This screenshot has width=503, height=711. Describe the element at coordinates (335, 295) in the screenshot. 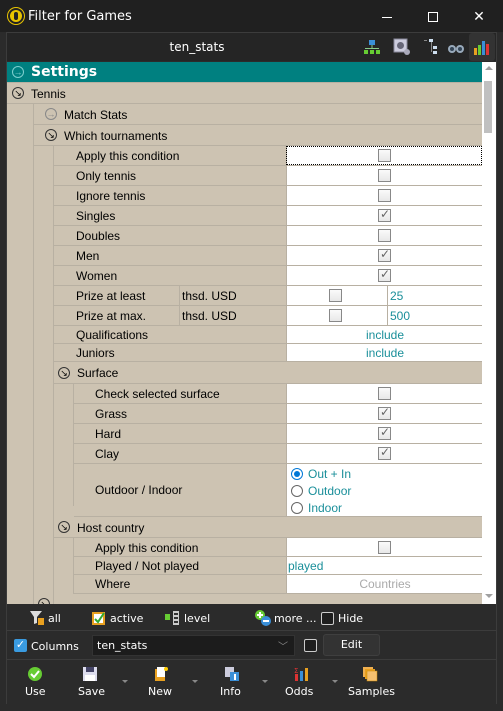

I see `prize-at-least-checkbox` at that location.